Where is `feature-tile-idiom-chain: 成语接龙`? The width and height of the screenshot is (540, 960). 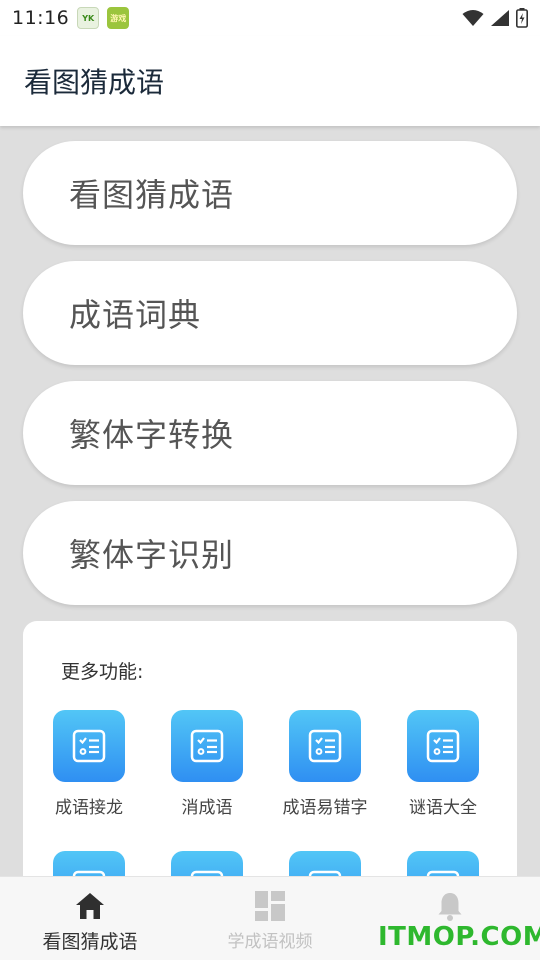
feature-tile-idiom-chain: 成语接龙 is located at coordinates (89, 764).